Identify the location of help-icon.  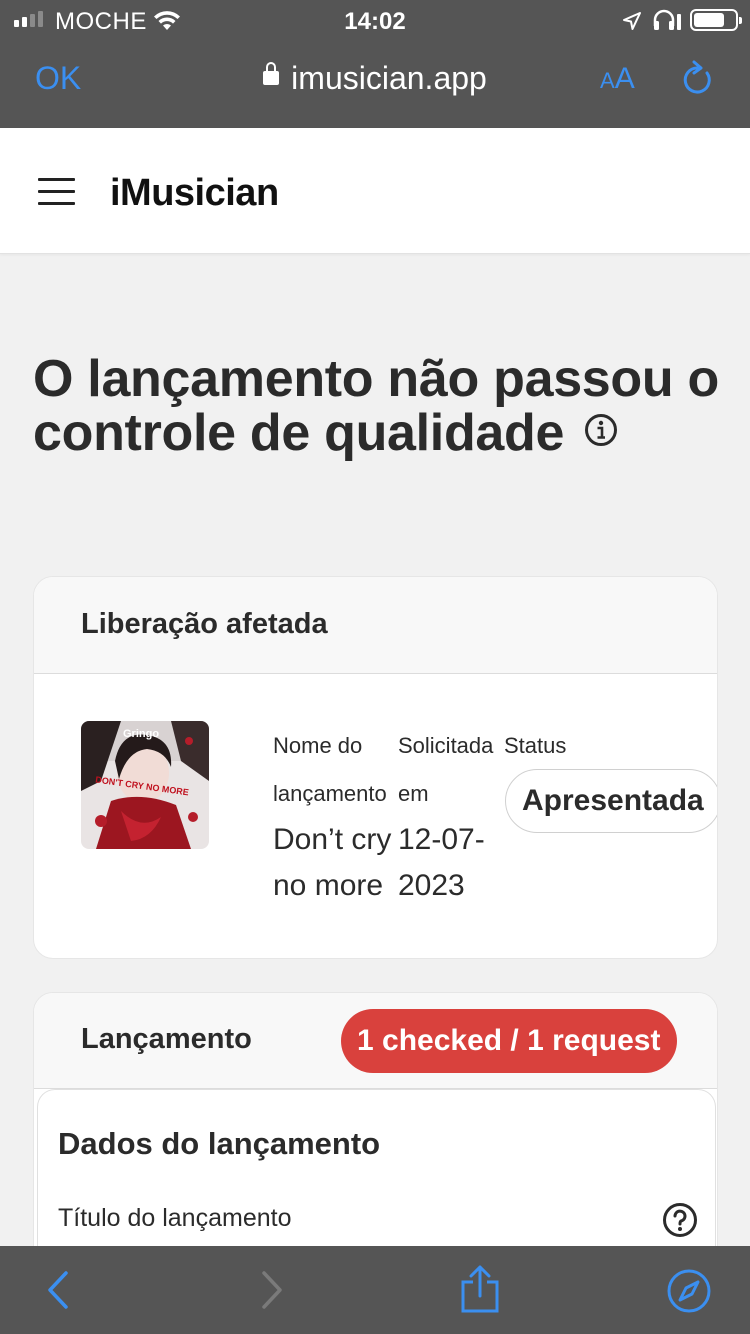
(680, 1222).